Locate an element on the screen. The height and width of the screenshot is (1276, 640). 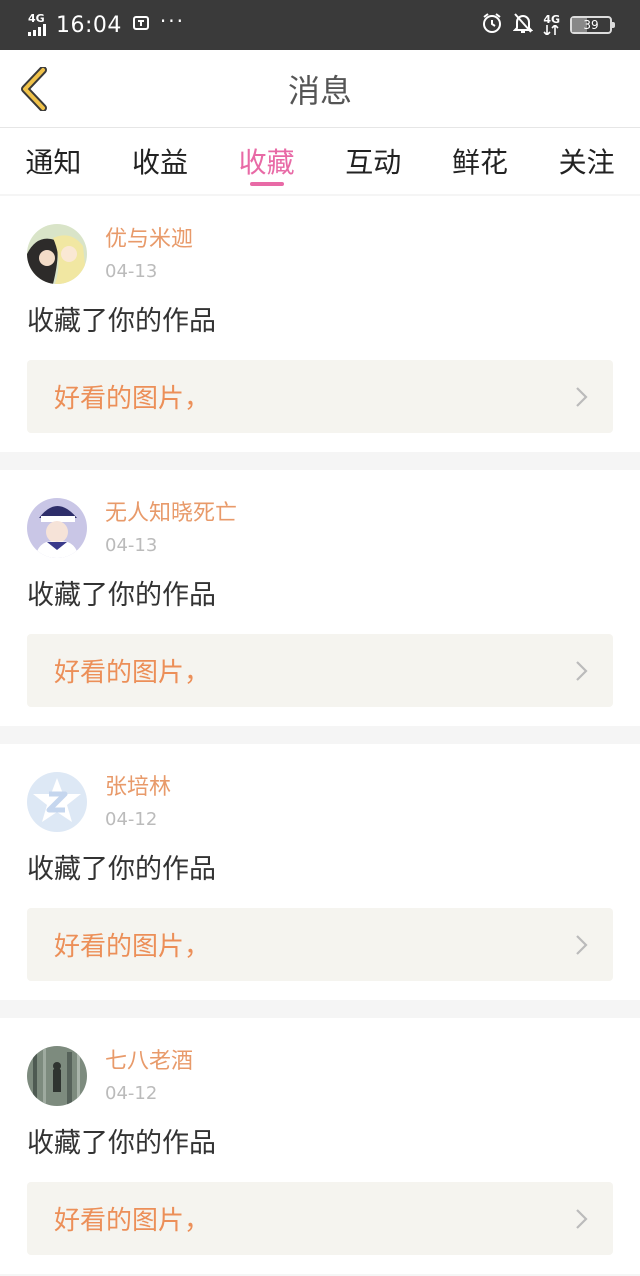
tab-earnings: 收益 is located at coordinates (160, 161).